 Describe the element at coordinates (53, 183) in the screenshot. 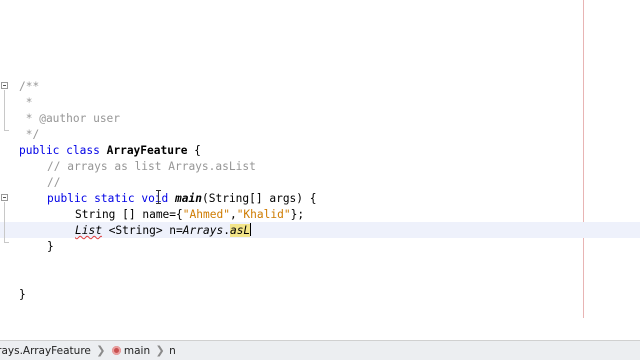

I see `code-line: //` at that location.